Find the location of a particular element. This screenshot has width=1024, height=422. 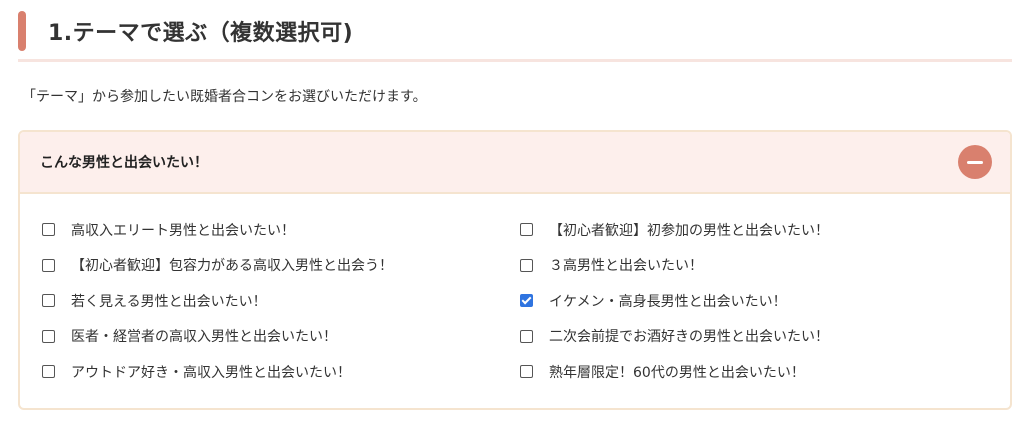

checkbox-checked is located at coordinates (526, 301).